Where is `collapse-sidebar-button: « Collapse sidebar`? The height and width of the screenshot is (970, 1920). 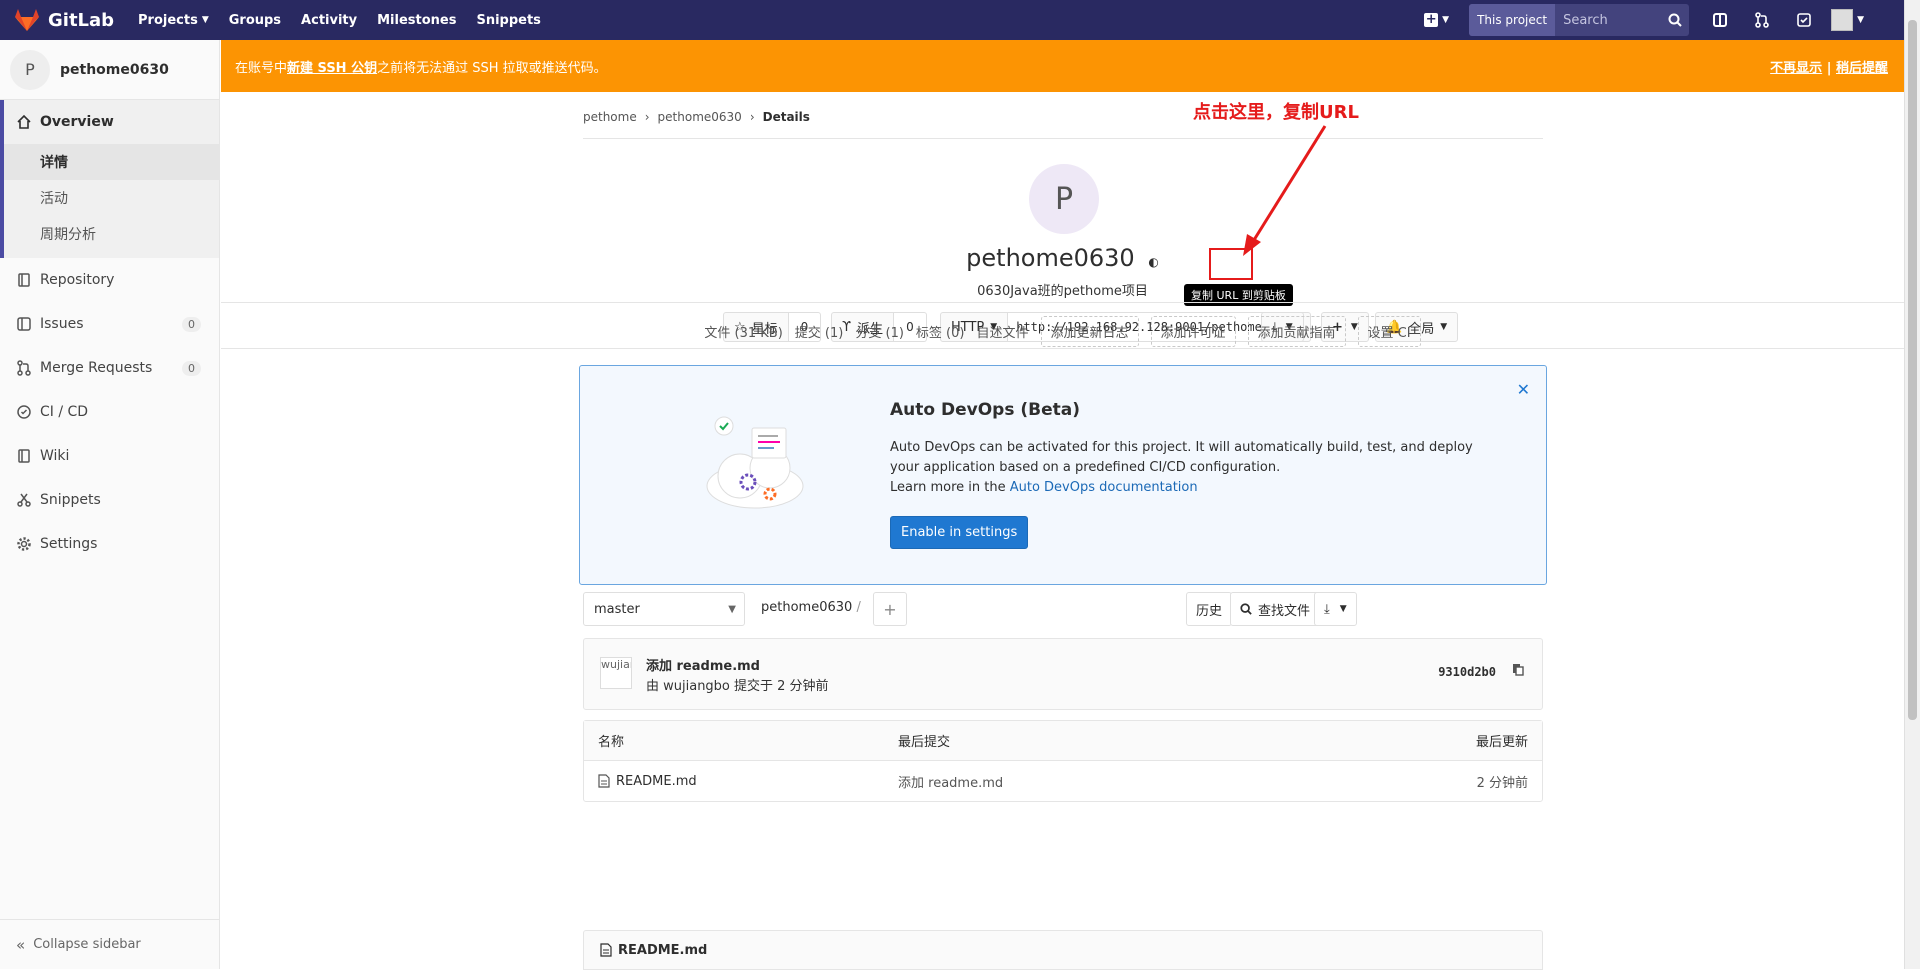 collapse-sidebar-button: « Collapse sidebar is located at coordinates (109, 944).